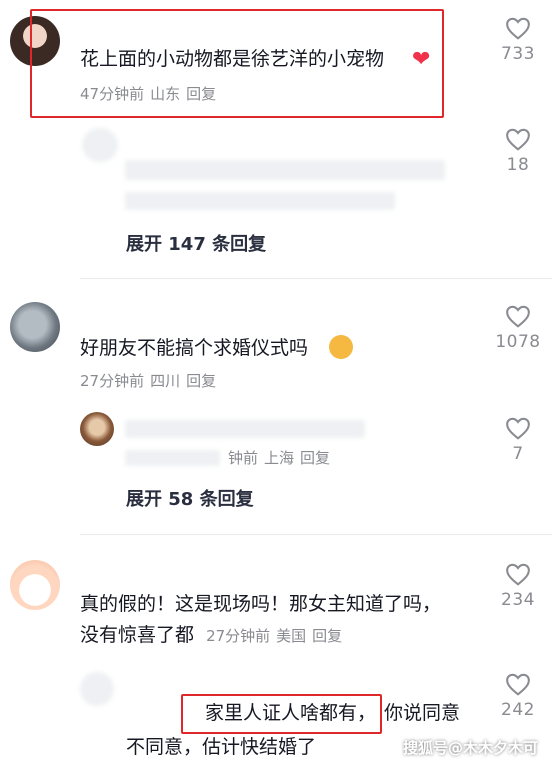 The width and height of the screenshot is (552, 770). Describe the element at coordinates (518, 600) in the screenshot. I see `like-count: 234` at that location.